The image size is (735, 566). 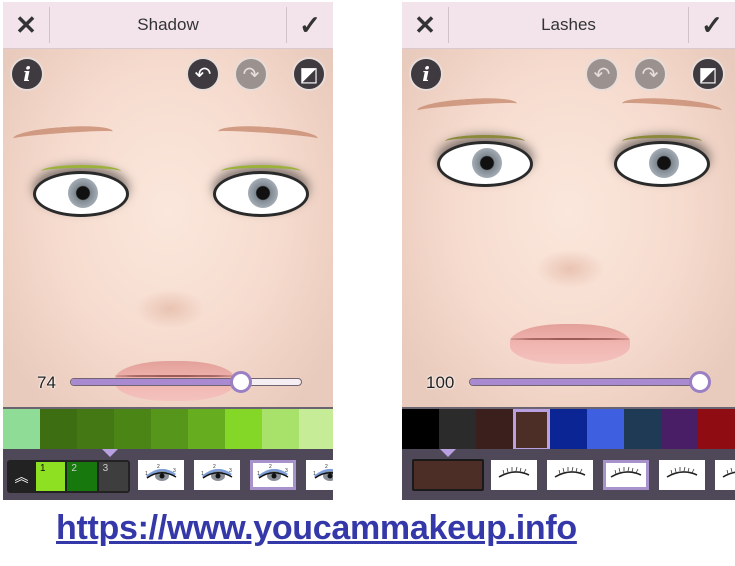 I want to click on page-title: Lashes, so click(x=568, y=24).